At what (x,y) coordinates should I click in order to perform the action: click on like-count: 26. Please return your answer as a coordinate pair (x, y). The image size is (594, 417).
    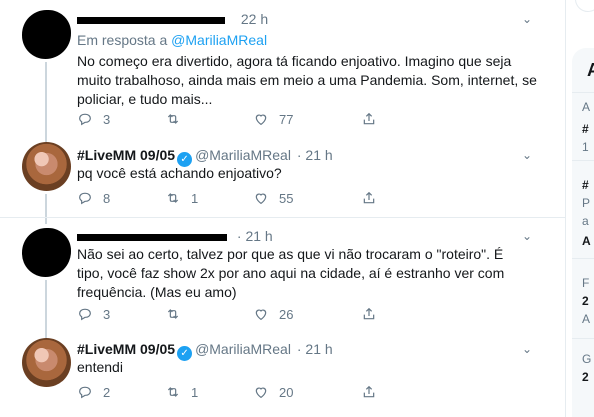
    Looking at the image, I should click on (286, 314).